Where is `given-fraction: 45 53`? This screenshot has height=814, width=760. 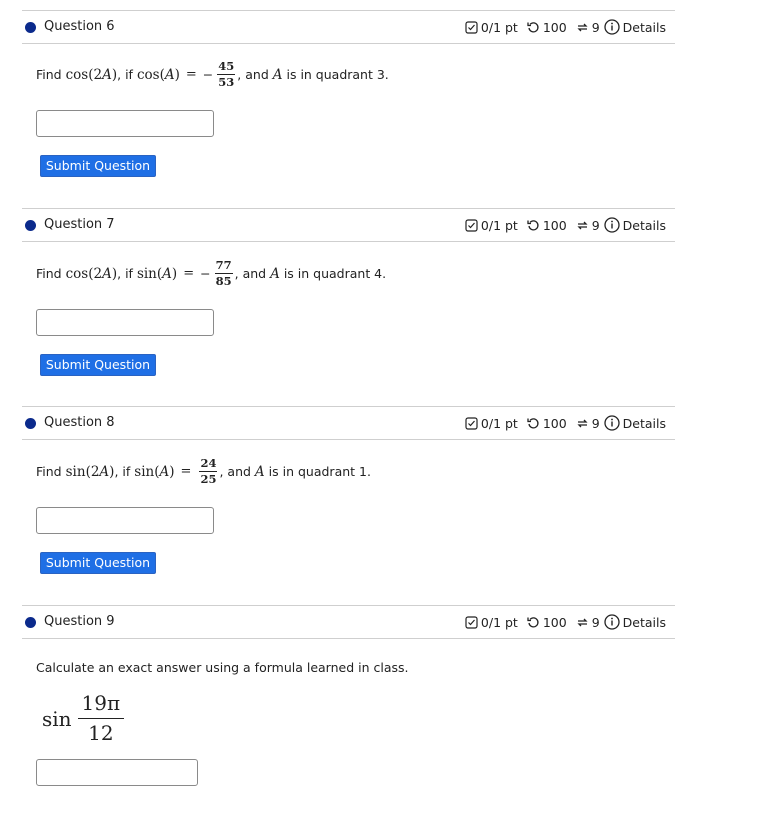 given-fraction: 45 53 is located at coordinates (226, 74).